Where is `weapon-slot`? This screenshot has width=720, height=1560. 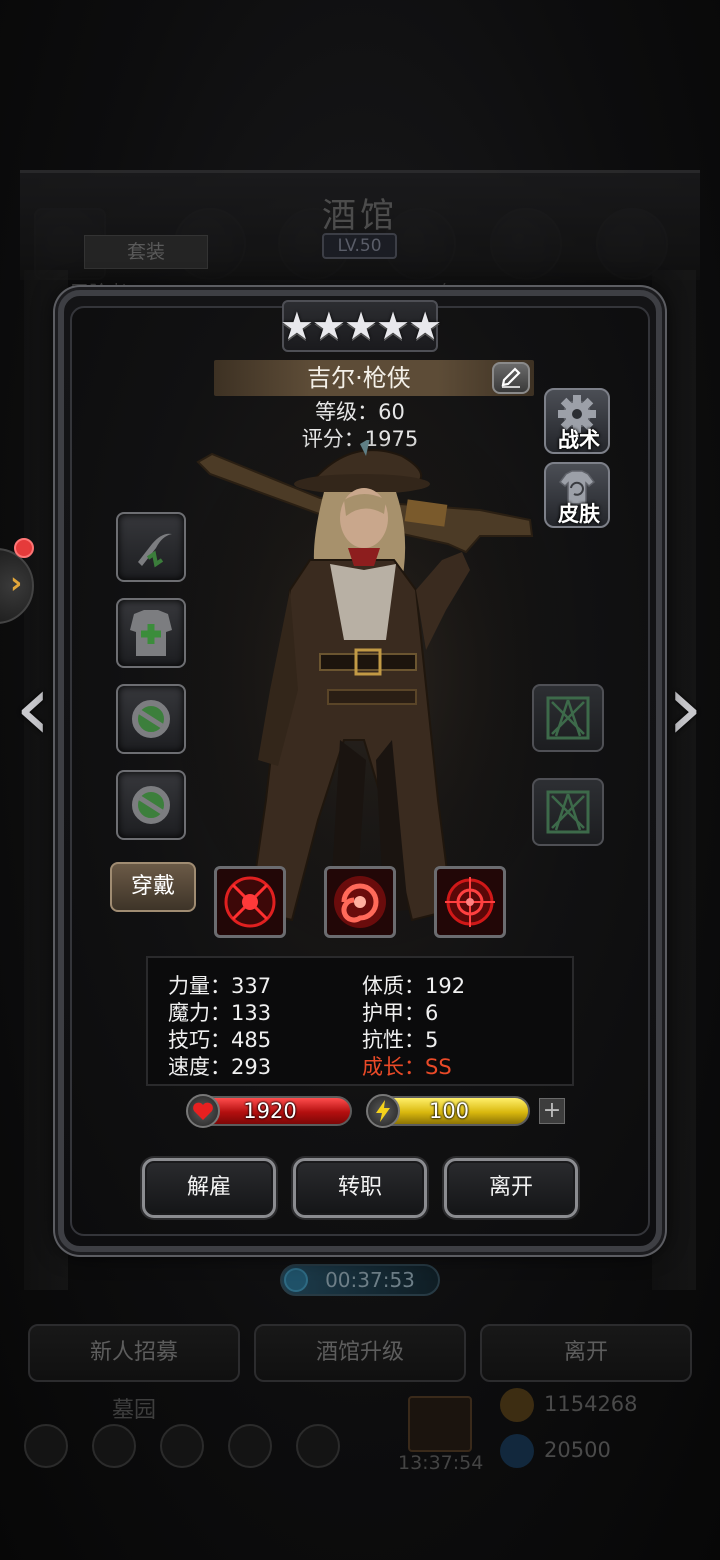
weapon-slot is located at coordinates (151, 547).